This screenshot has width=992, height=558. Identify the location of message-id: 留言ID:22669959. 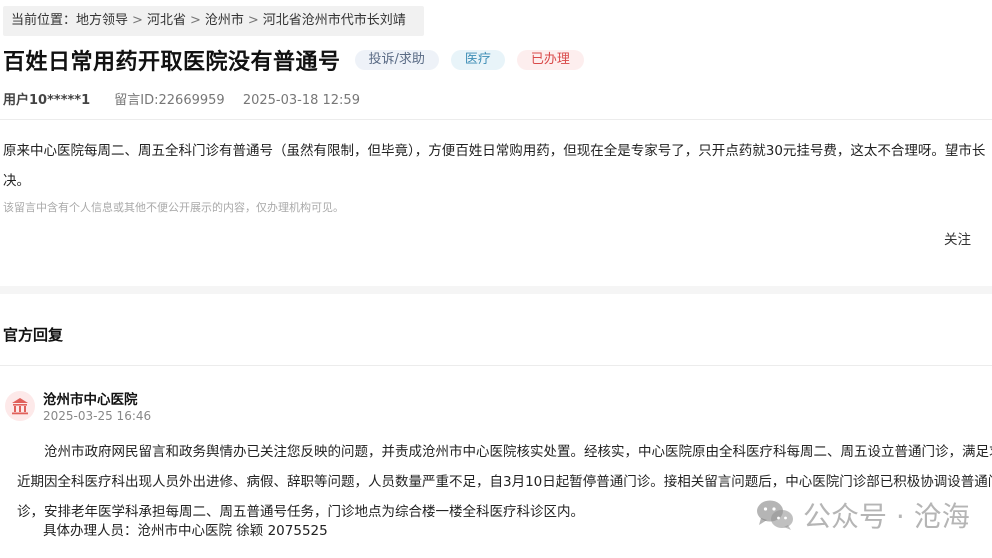
(169, 100).